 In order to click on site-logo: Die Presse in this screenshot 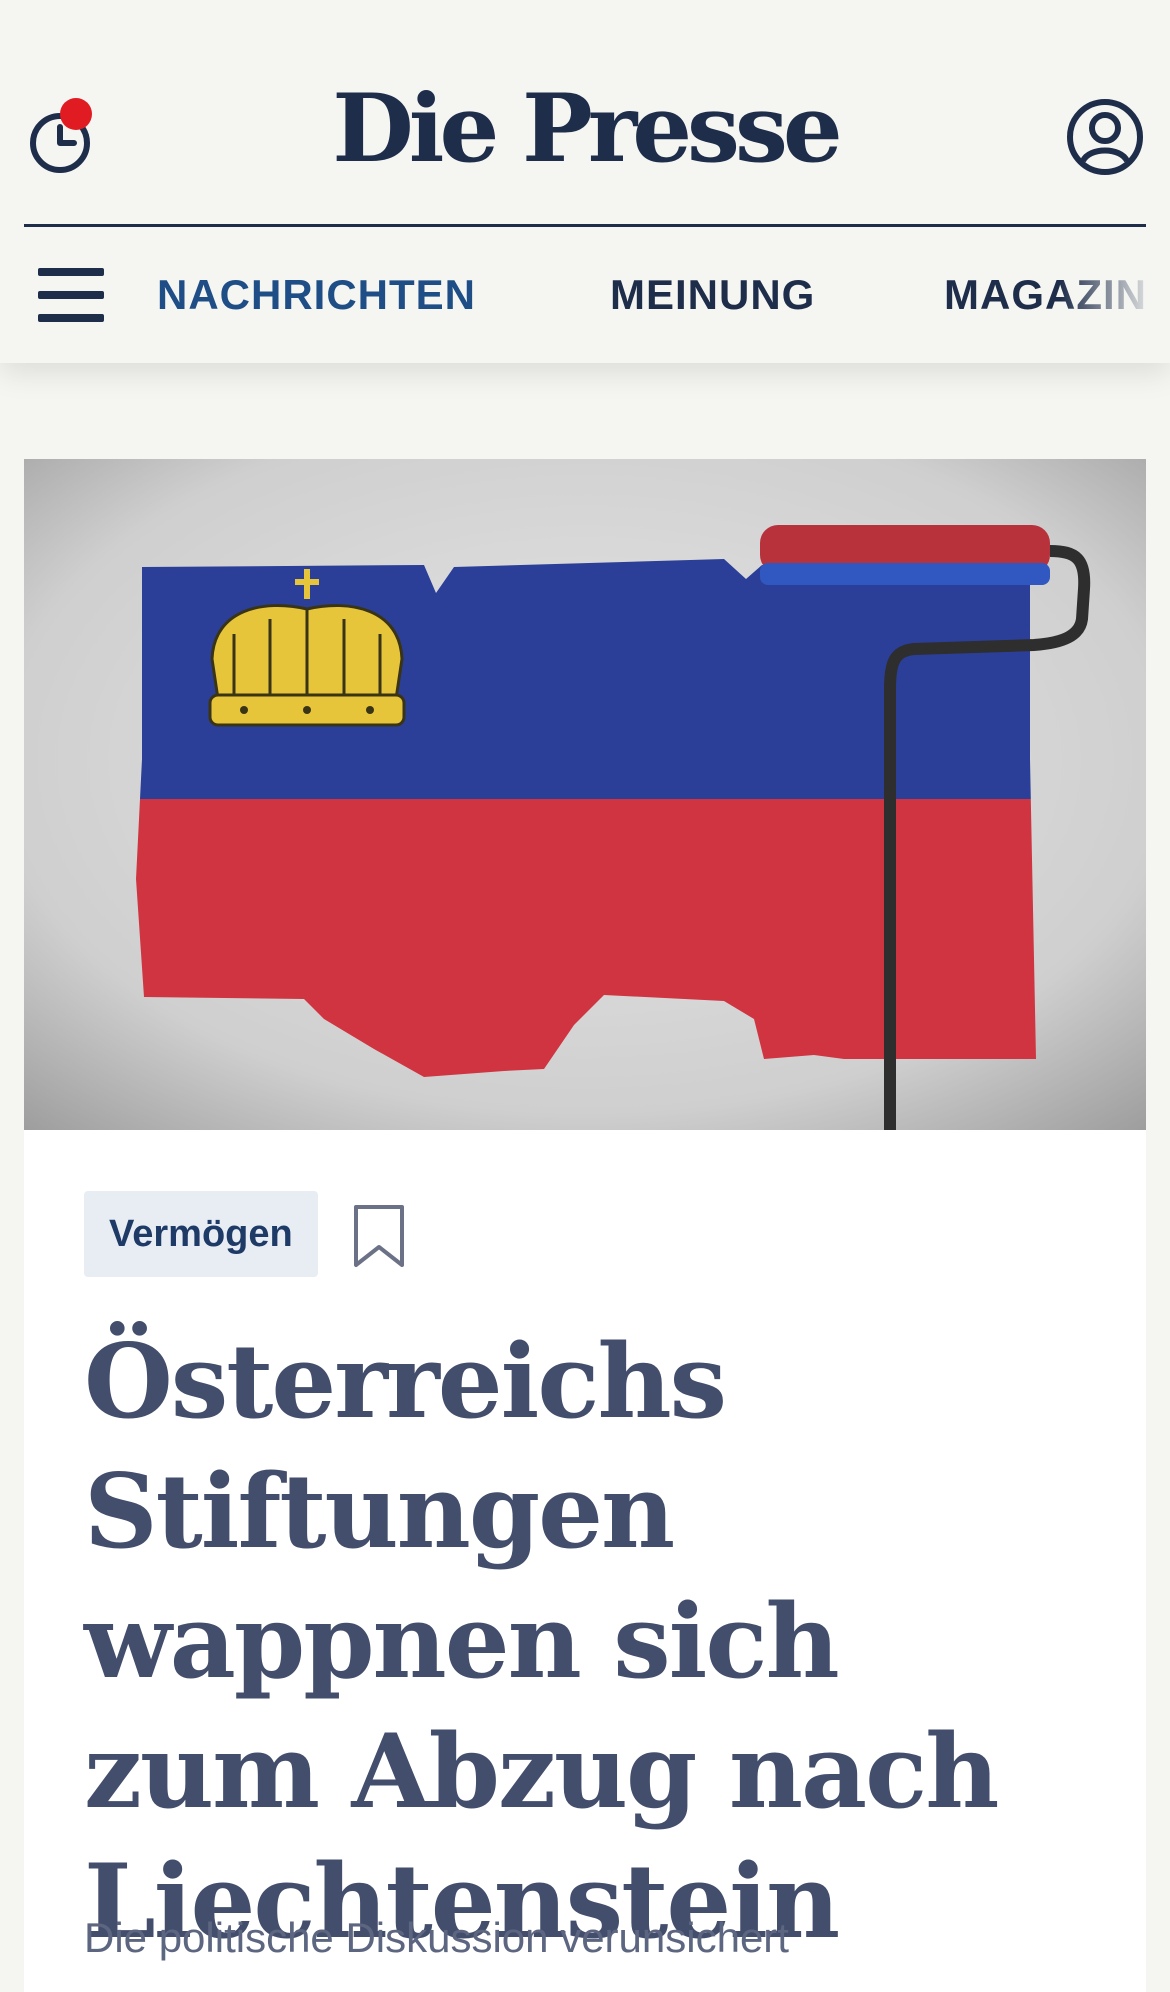, I will do `click(585, 129)`.